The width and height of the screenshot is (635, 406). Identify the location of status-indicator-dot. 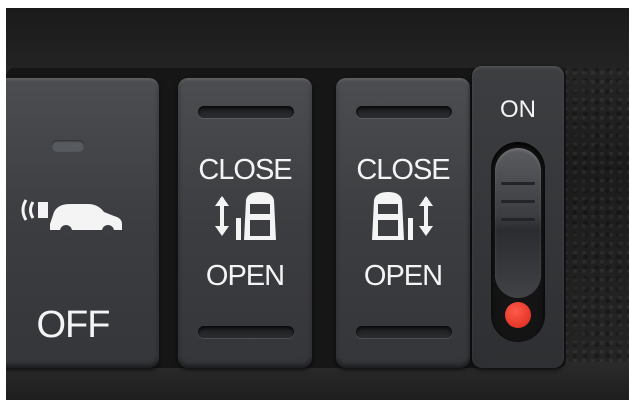
(518, 315).